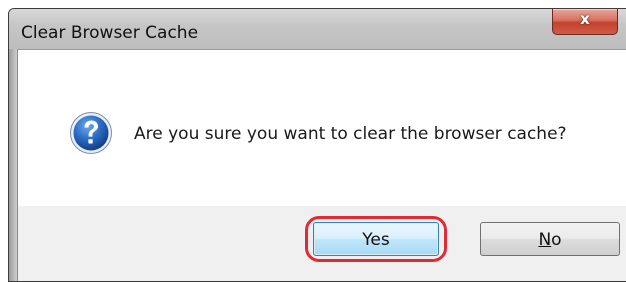 Image resolution: width=626 pixels, height=282 pixels. What do you see at coordinates (545, 240) in the screenshot?
I see `no-button-mnemonic: N` at bounding box center [545, 240].